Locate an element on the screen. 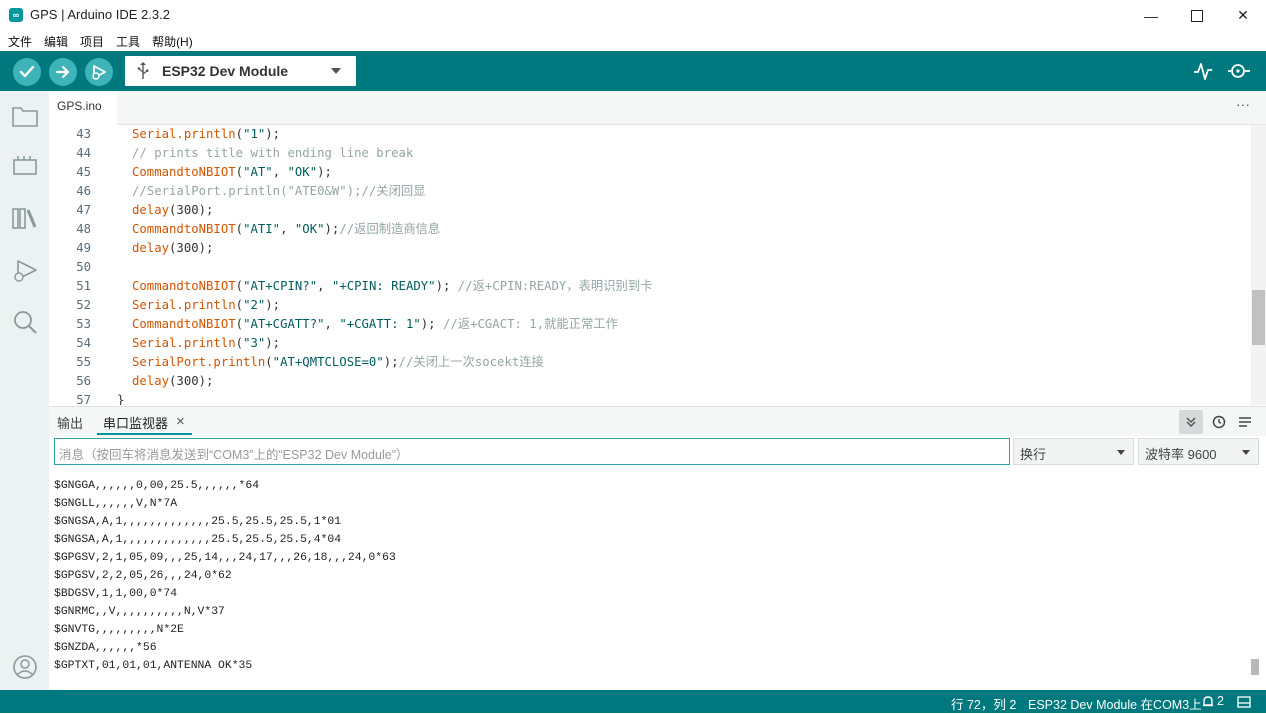 The height and width of the screenshot is (714, 1266). menu-edit: 编辑 is located at coordinates (52, 41).